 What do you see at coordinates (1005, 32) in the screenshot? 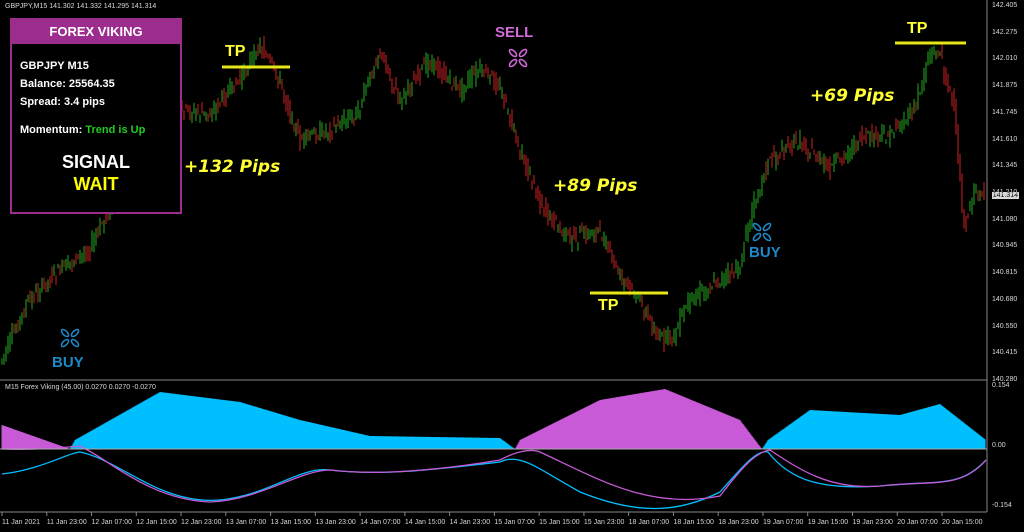
I see `price-tick: 142.275` at bounding box center [1005, 32].